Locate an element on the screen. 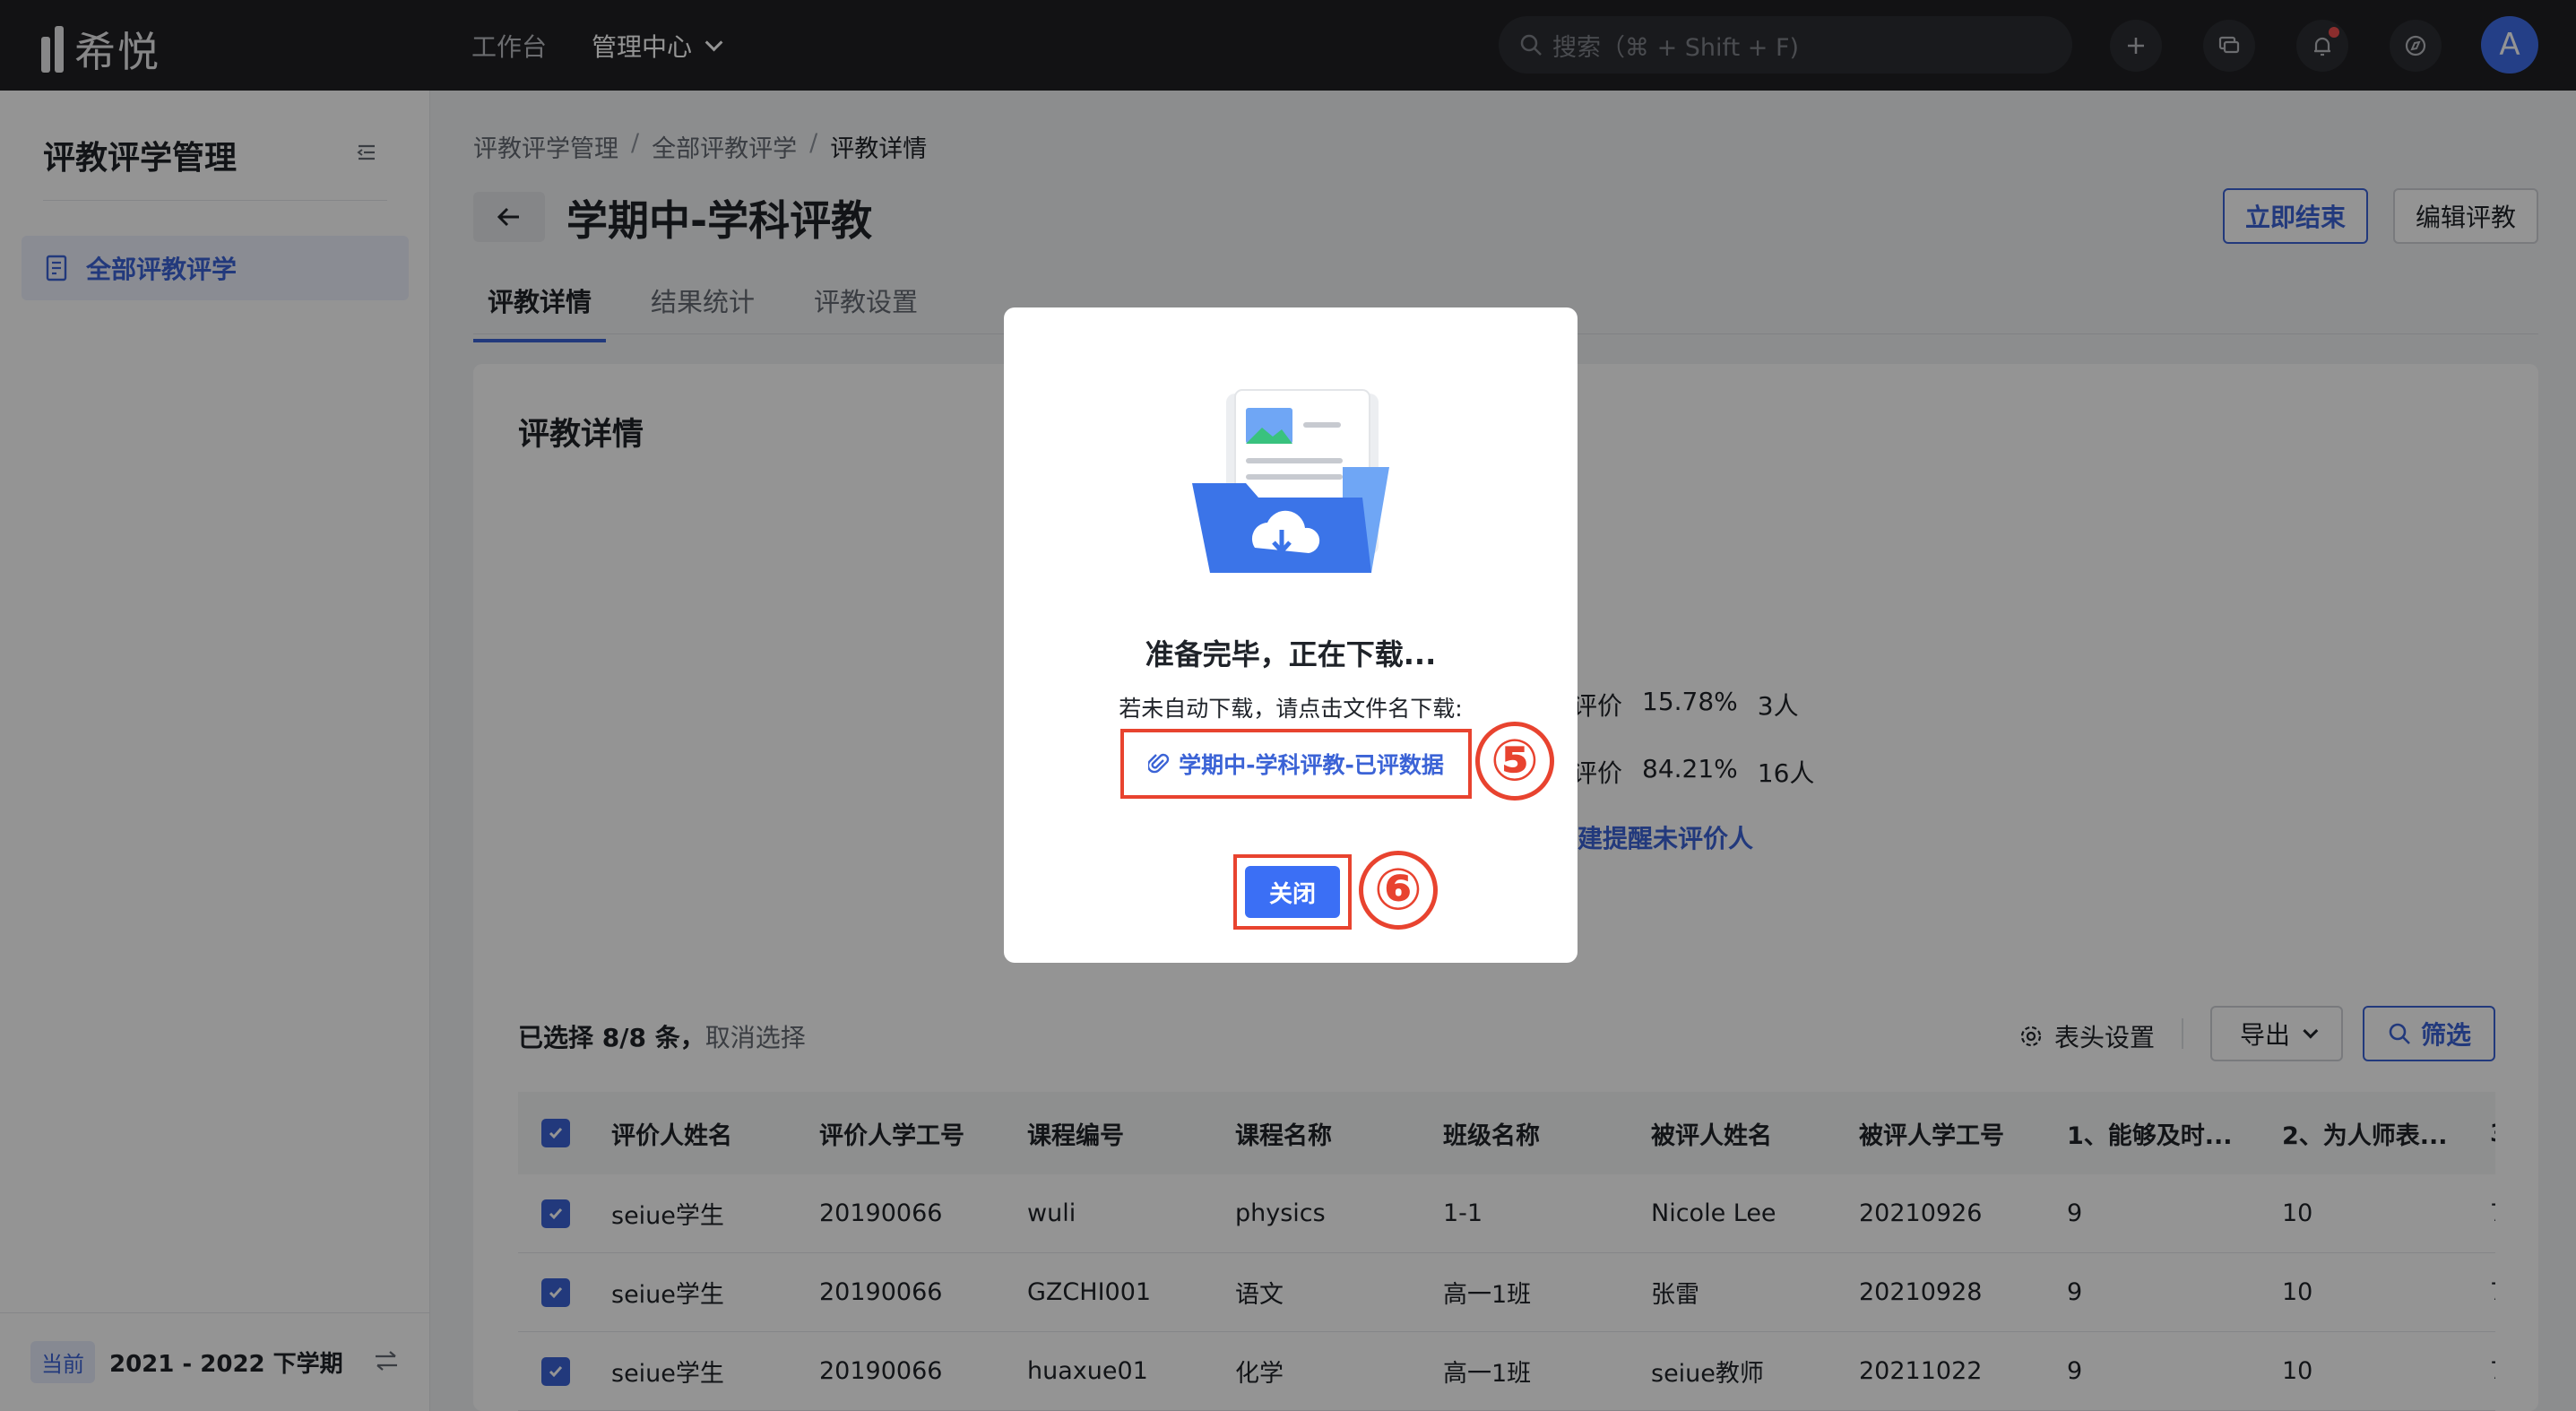 Image resolution: width=2576 pixels, height=1411 pixels. close-button: 关闭 is located at coordinates (1292, 892).